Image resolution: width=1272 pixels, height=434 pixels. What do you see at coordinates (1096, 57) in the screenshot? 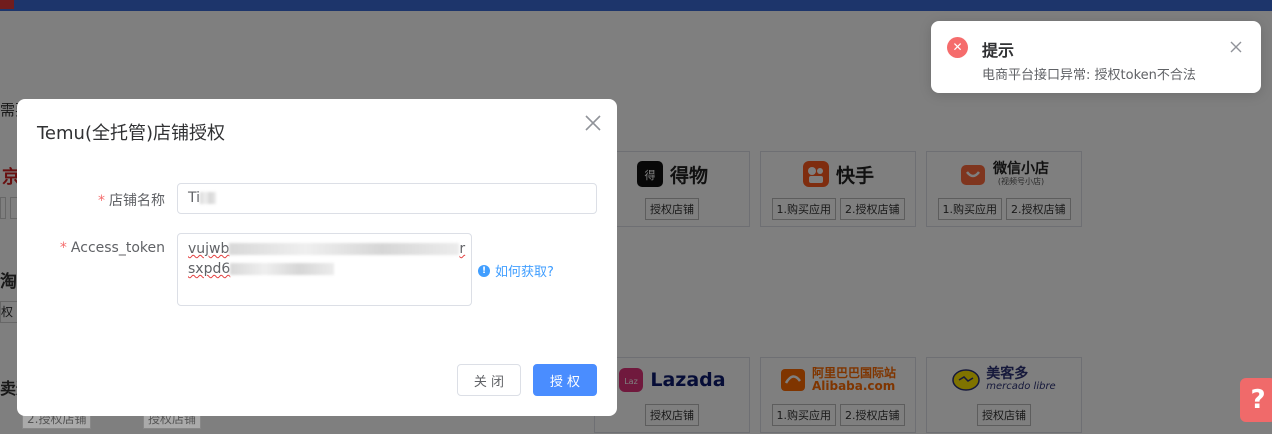
I see `error-notification: ✕ 提示 电商平台接口异常: 授权token不合法` at bounding box center [1096, 57].